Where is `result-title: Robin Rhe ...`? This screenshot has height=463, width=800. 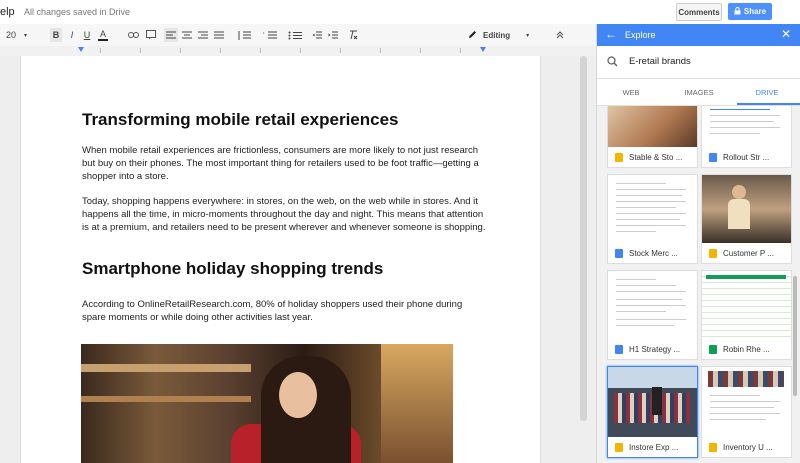
result-title: Robin Rhe ... is located at coordinates (746, 349).